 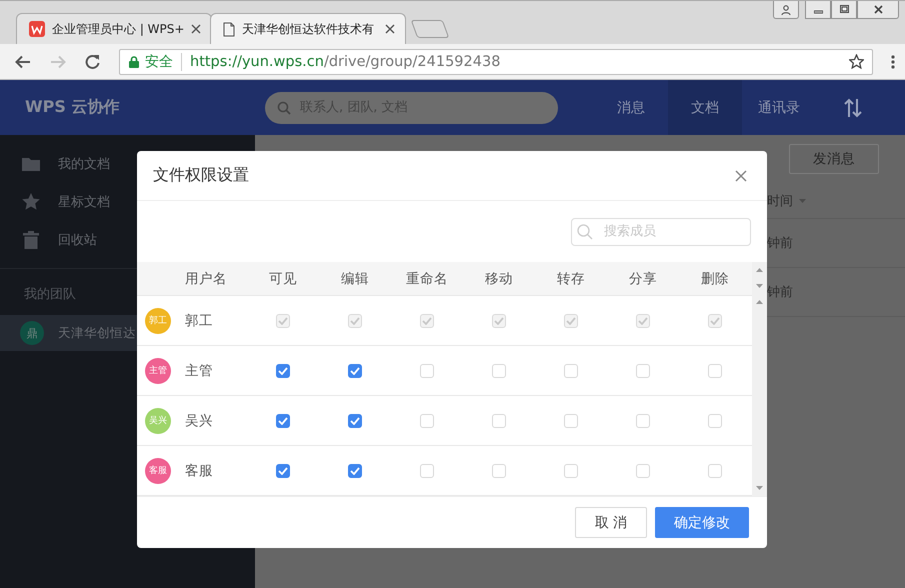 I want to click on team-avatar: 鼎, so click(x=32, y=333).